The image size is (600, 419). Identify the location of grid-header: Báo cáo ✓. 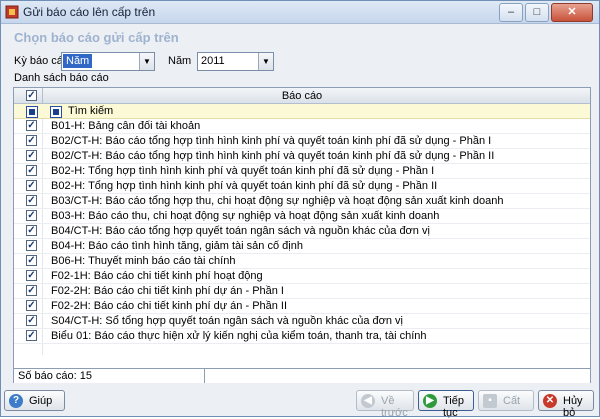
(302, 96).